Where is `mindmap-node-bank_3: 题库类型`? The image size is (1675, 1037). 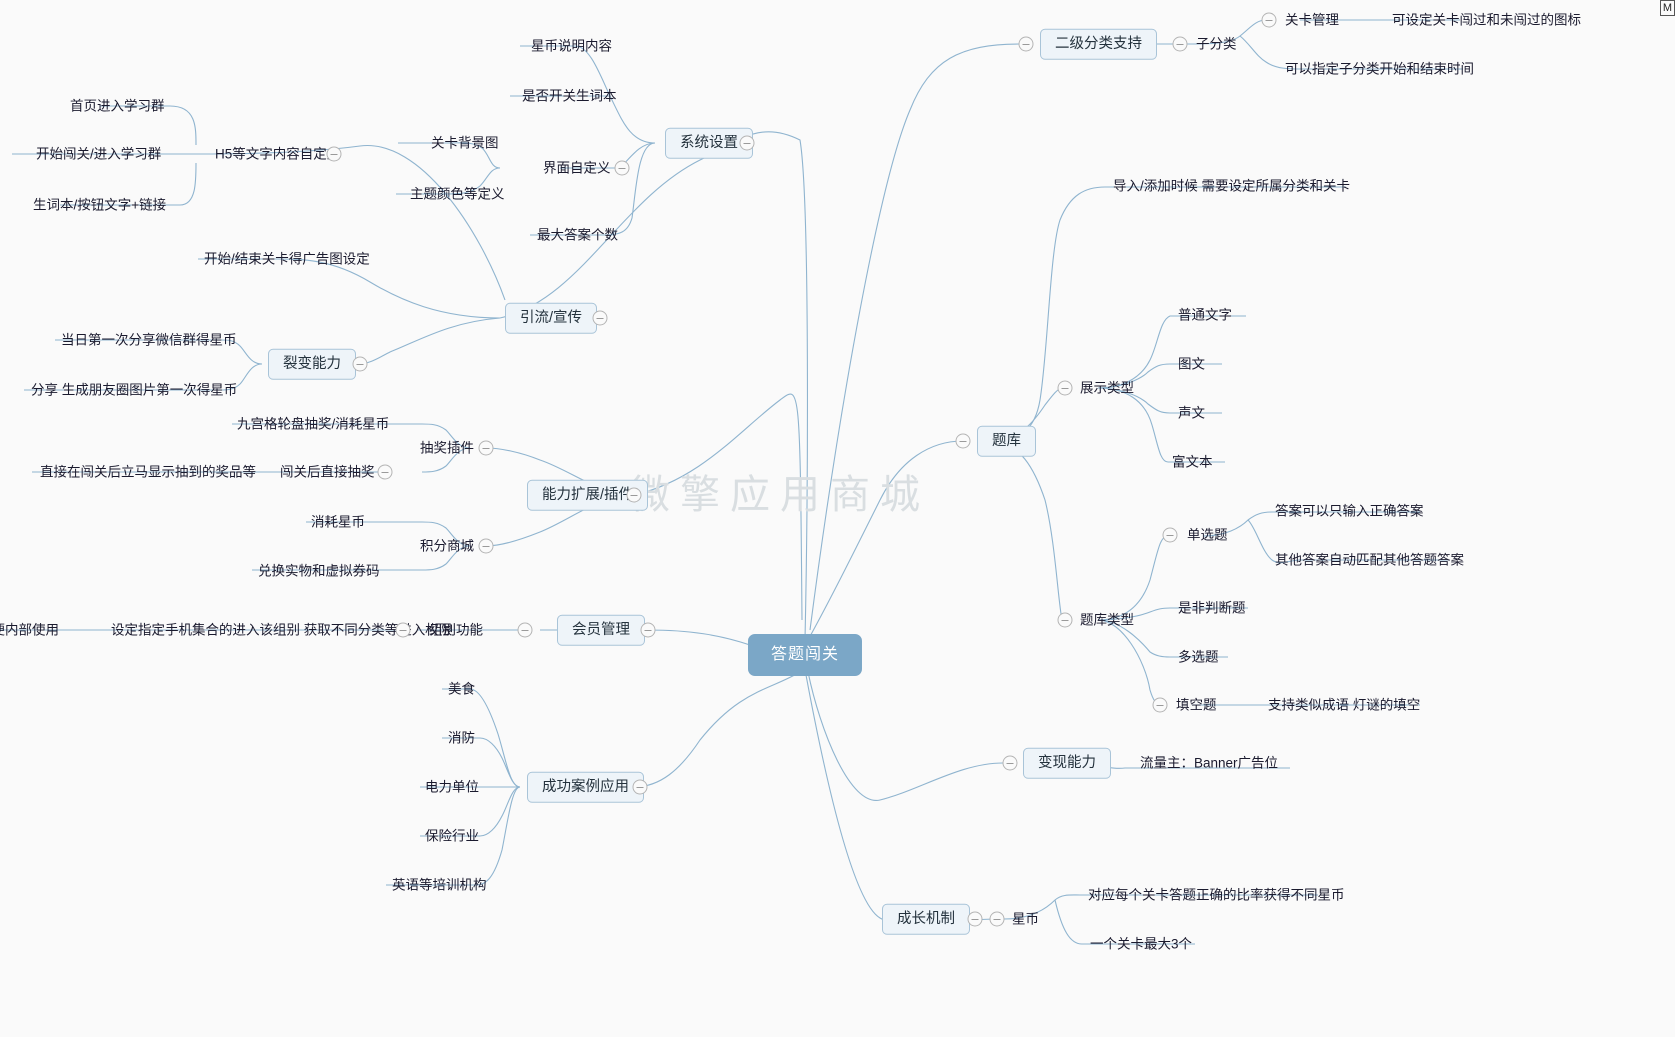 mindmap-node-bank_3: 题库类型 is located at coordinates (1107, 620).